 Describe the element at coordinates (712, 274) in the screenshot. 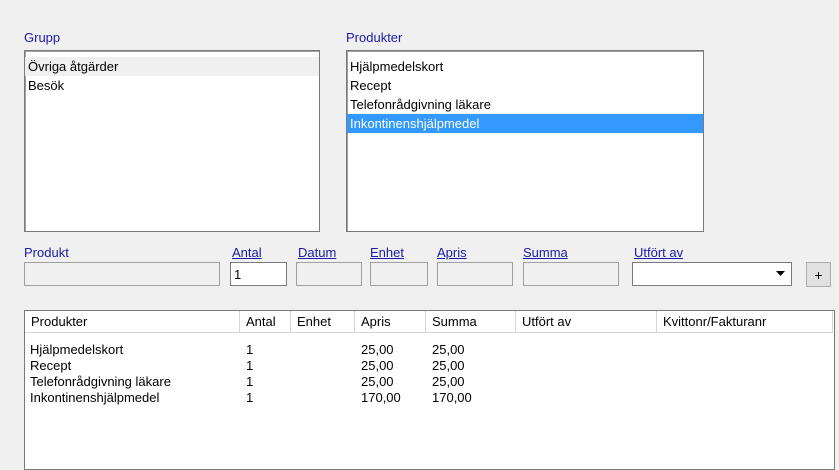

I see `utfort-av-dropdown` at that location.